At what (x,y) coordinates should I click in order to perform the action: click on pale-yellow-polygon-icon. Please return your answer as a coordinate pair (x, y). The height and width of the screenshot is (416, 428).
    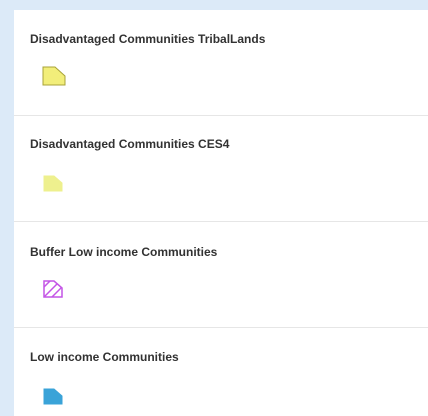
    Looking at the image, I should click on (53, 183).